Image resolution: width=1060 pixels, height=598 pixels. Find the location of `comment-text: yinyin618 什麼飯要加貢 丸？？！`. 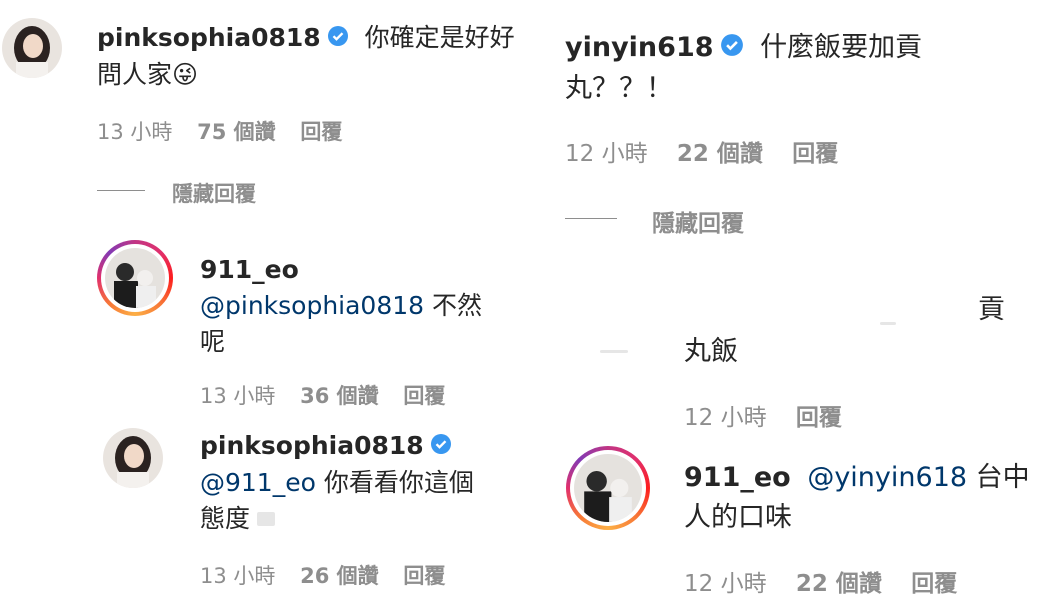

comment-text: yinyin618 什麼飯要加貢 丸？？！ is located at coordinates (775, 68).